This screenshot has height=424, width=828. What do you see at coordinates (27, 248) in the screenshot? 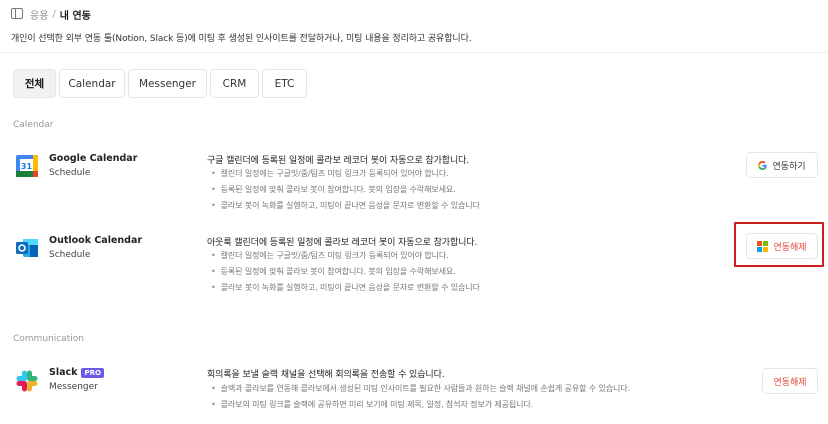
I see `outlook-icon` at bounding box center [27, 248].